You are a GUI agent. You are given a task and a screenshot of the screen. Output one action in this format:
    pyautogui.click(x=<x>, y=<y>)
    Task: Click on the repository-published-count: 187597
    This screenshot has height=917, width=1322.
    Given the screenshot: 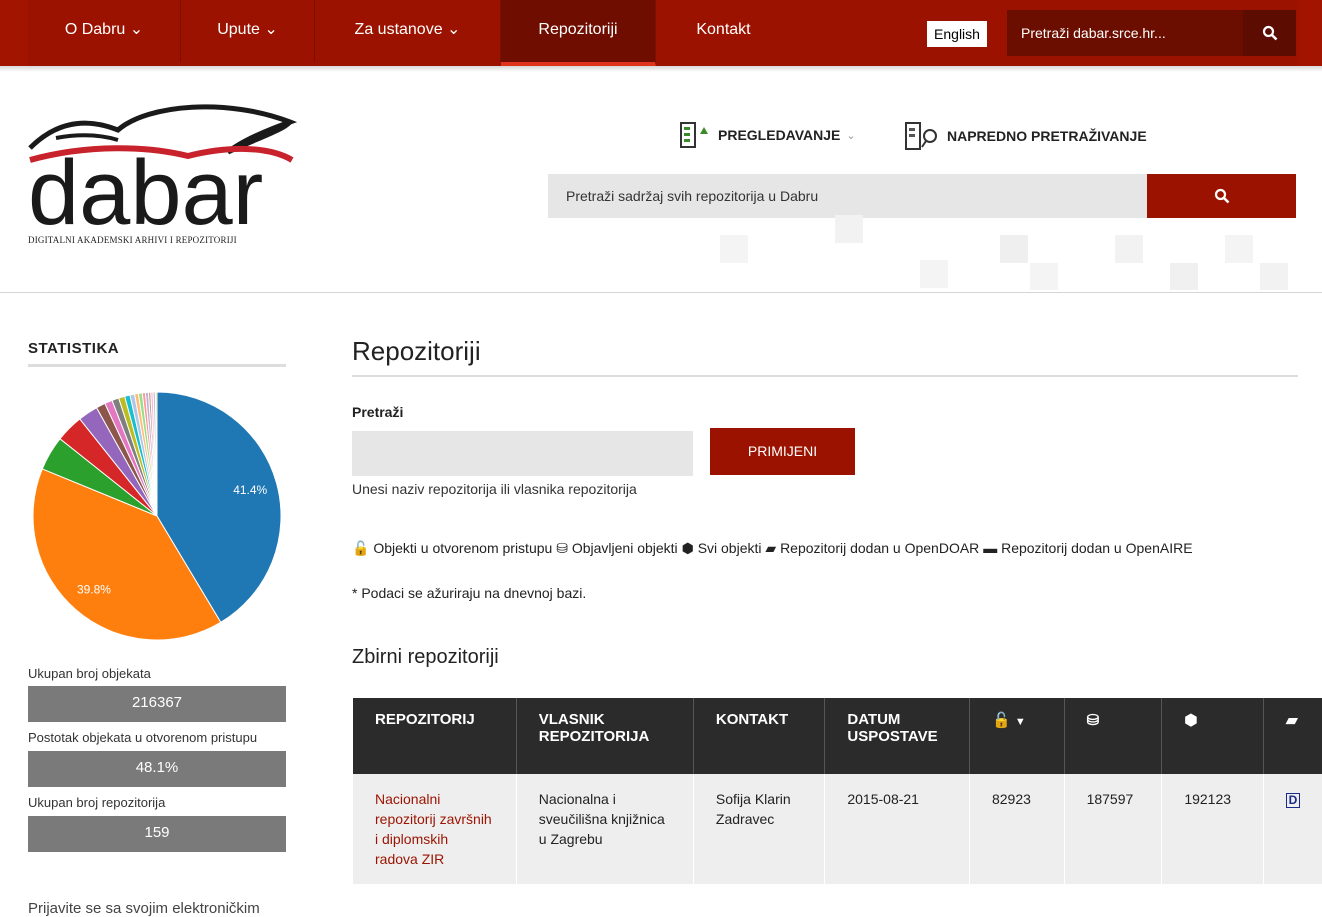 What is the action you would take?
    pyautogui.click(x=1113, y=829)
    